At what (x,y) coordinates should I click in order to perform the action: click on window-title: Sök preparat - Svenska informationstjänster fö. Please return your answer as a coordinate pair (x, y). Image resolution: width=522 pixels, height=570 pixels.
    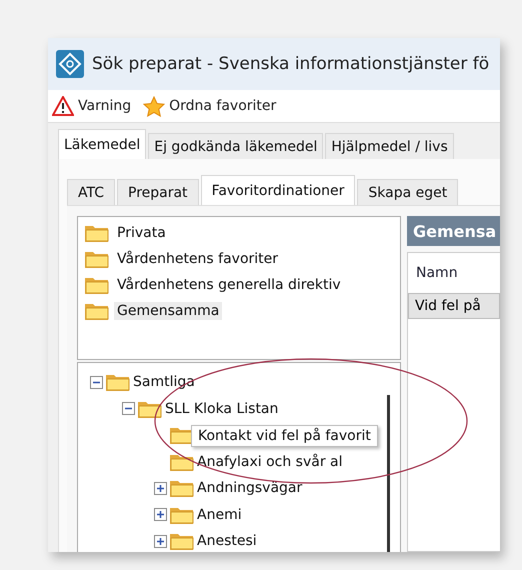
    Looking at the image, I should click on (291, 64).